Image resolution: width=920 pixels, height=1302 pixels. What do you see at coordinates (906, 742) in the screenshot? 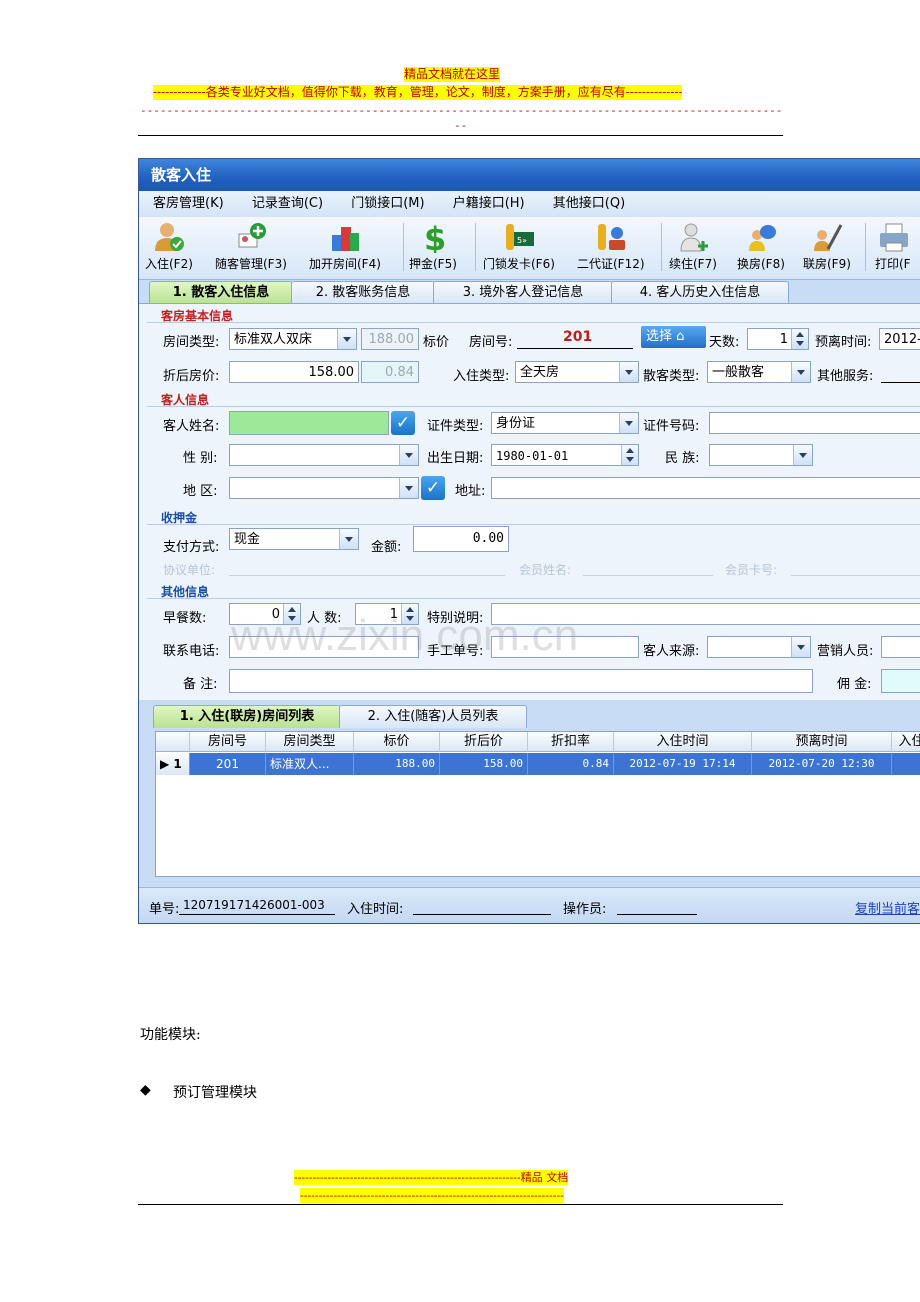
I see `column-header: 入住` at bounding box center [906, 742].